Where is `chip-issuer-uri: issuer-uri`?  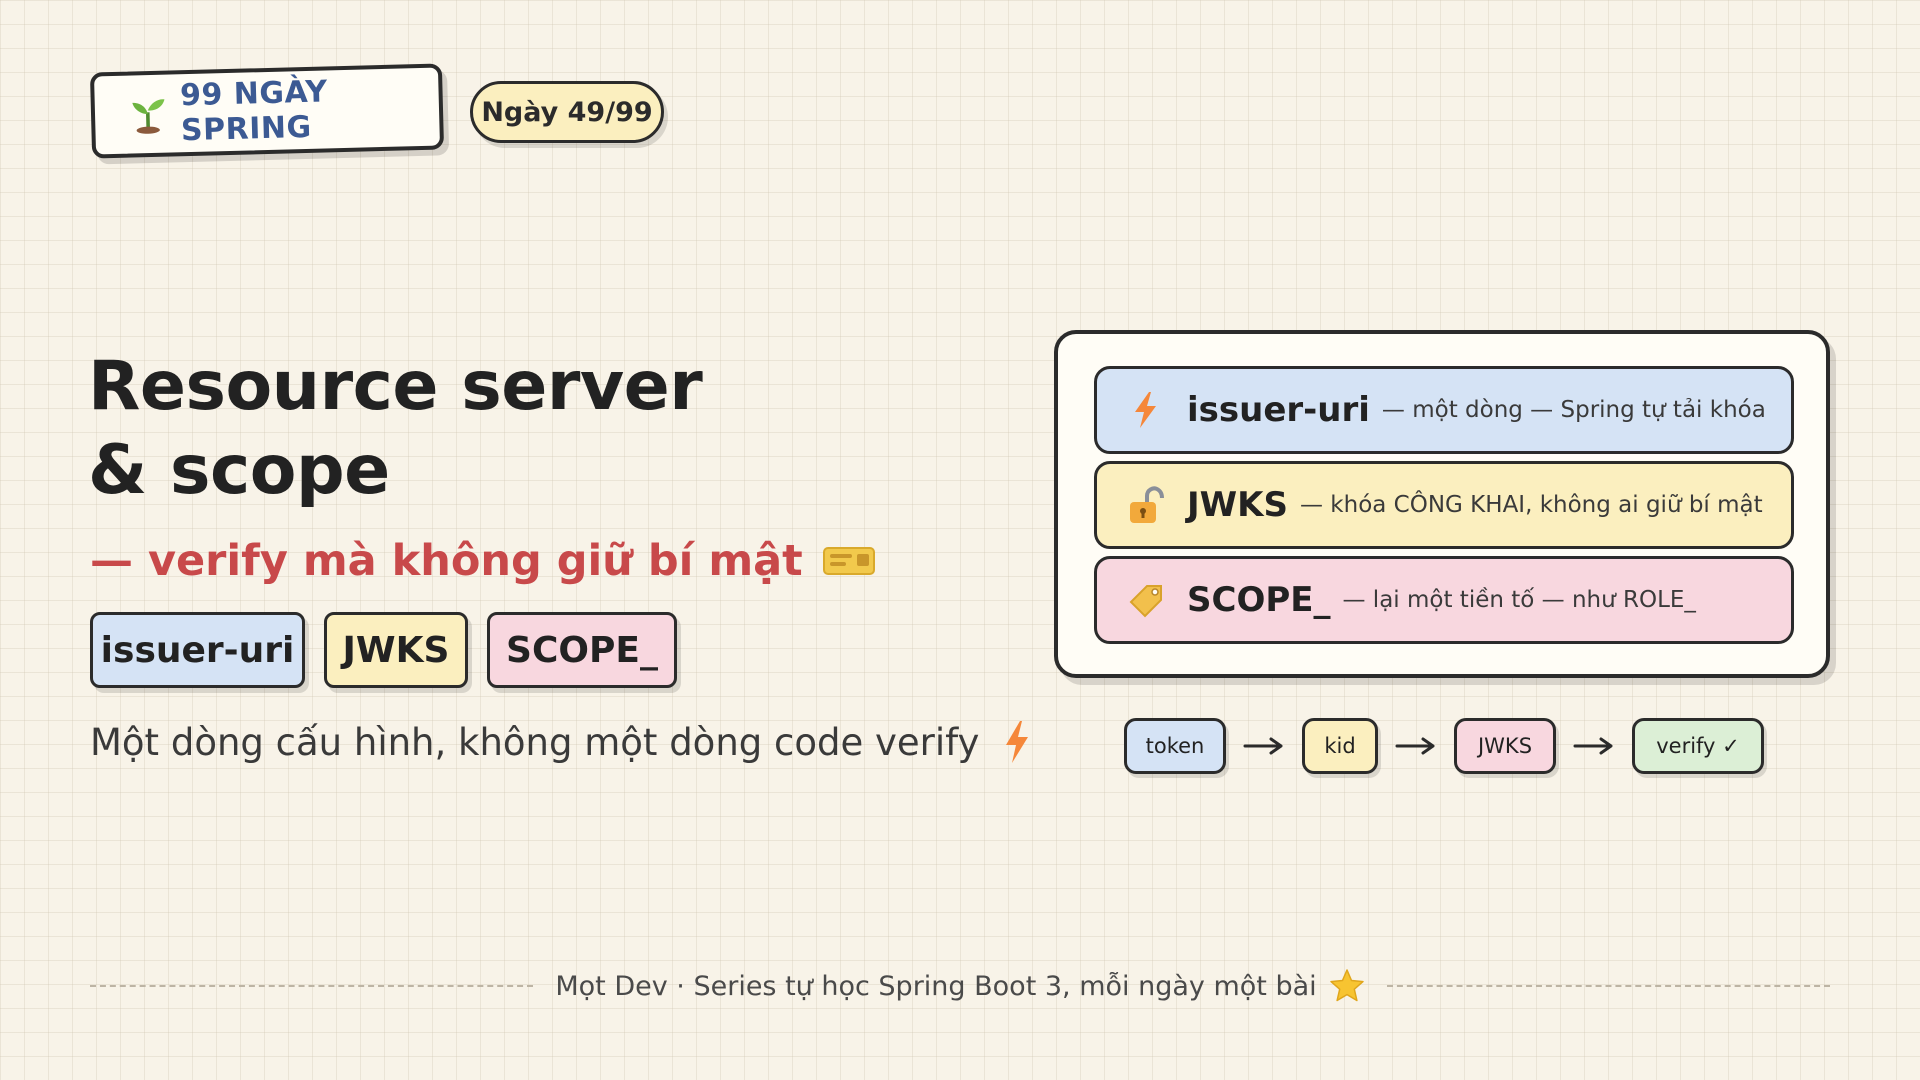 chip-issuer-uri: issuer-uri is located at coordinates (197, 650).